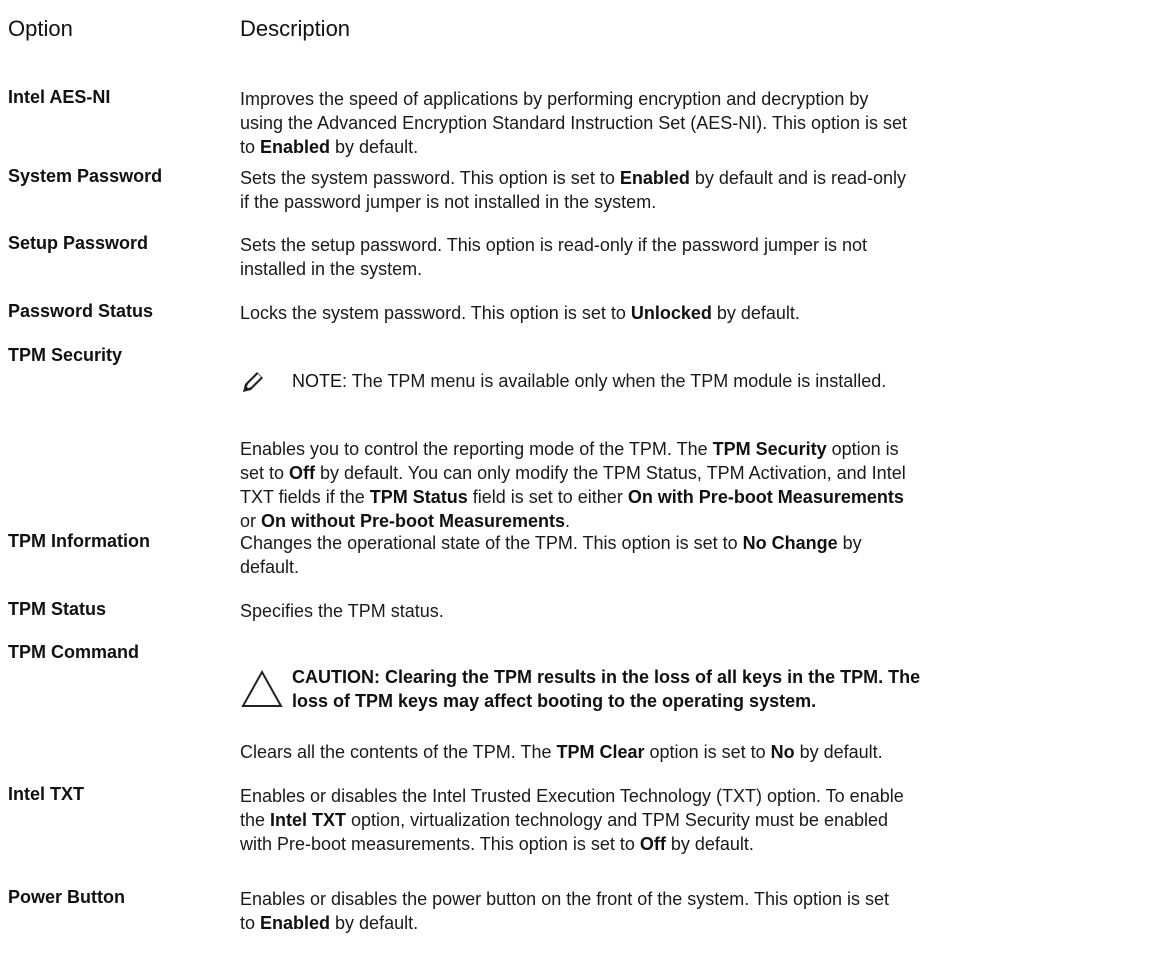  Describe the element at coordinates (295, 28) in the screenshot. I see `header-description: Description` at that location.